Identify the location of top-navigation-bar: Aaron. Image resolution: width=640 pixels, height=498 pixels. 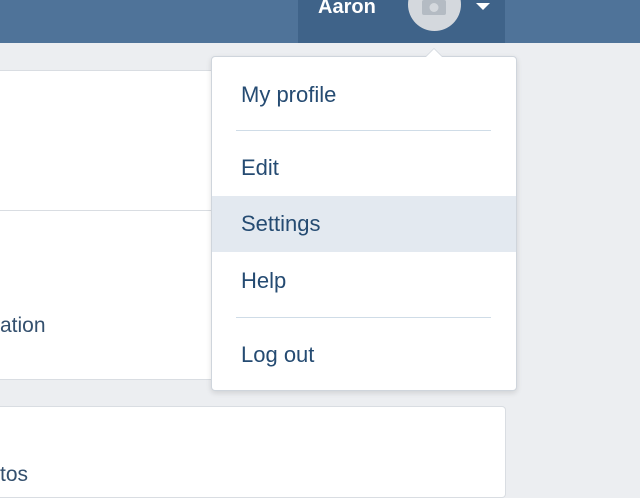
(320, 21).